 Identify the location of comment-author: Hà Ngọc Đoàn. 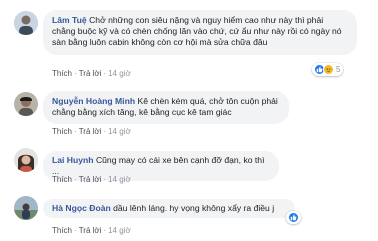
(81, 208).